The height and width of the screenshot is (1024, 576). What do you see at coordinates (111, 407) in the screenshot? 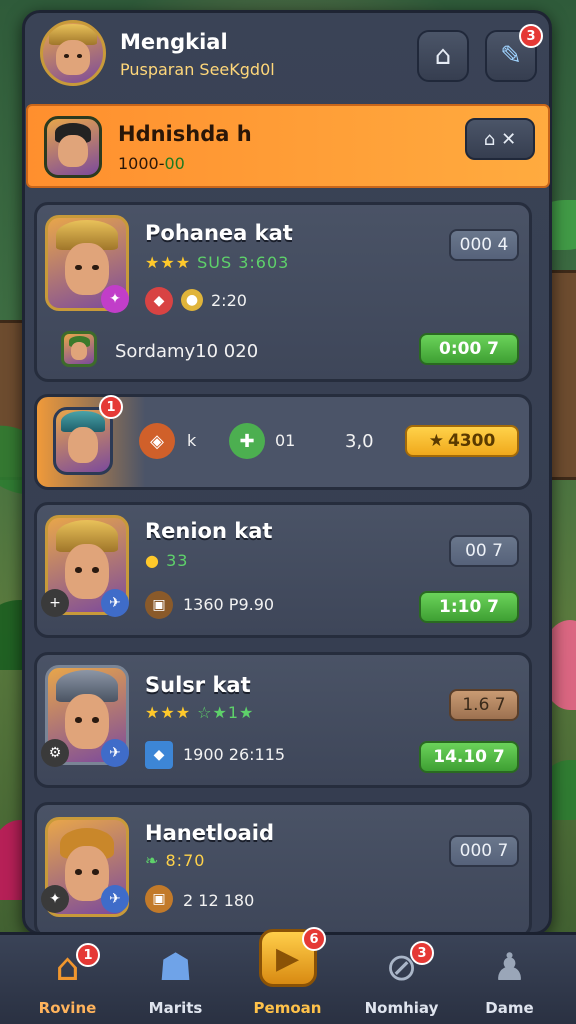
I see `highlight-badge: 1` at bounding box center [111, 407].